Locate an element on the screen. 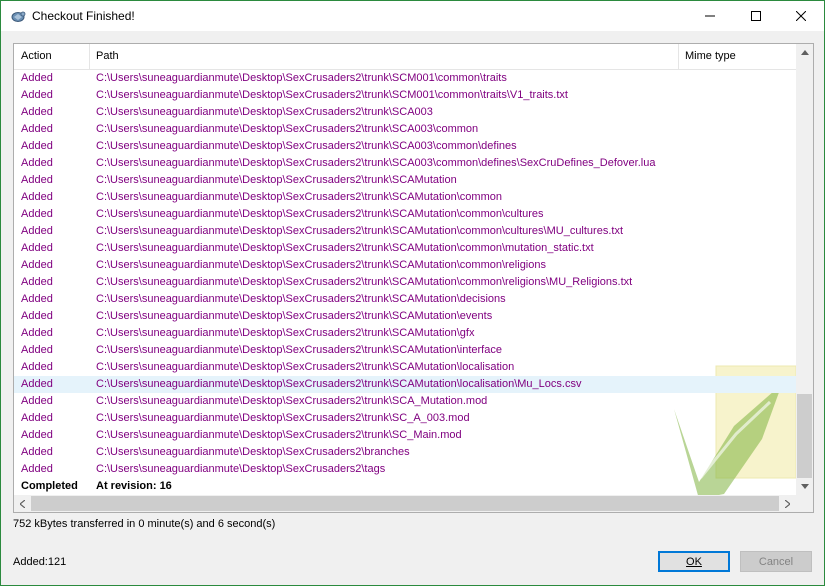 This screenshot has width=825, height=586. cancel-button-label: Cancel is located at coordinates (776, 561).